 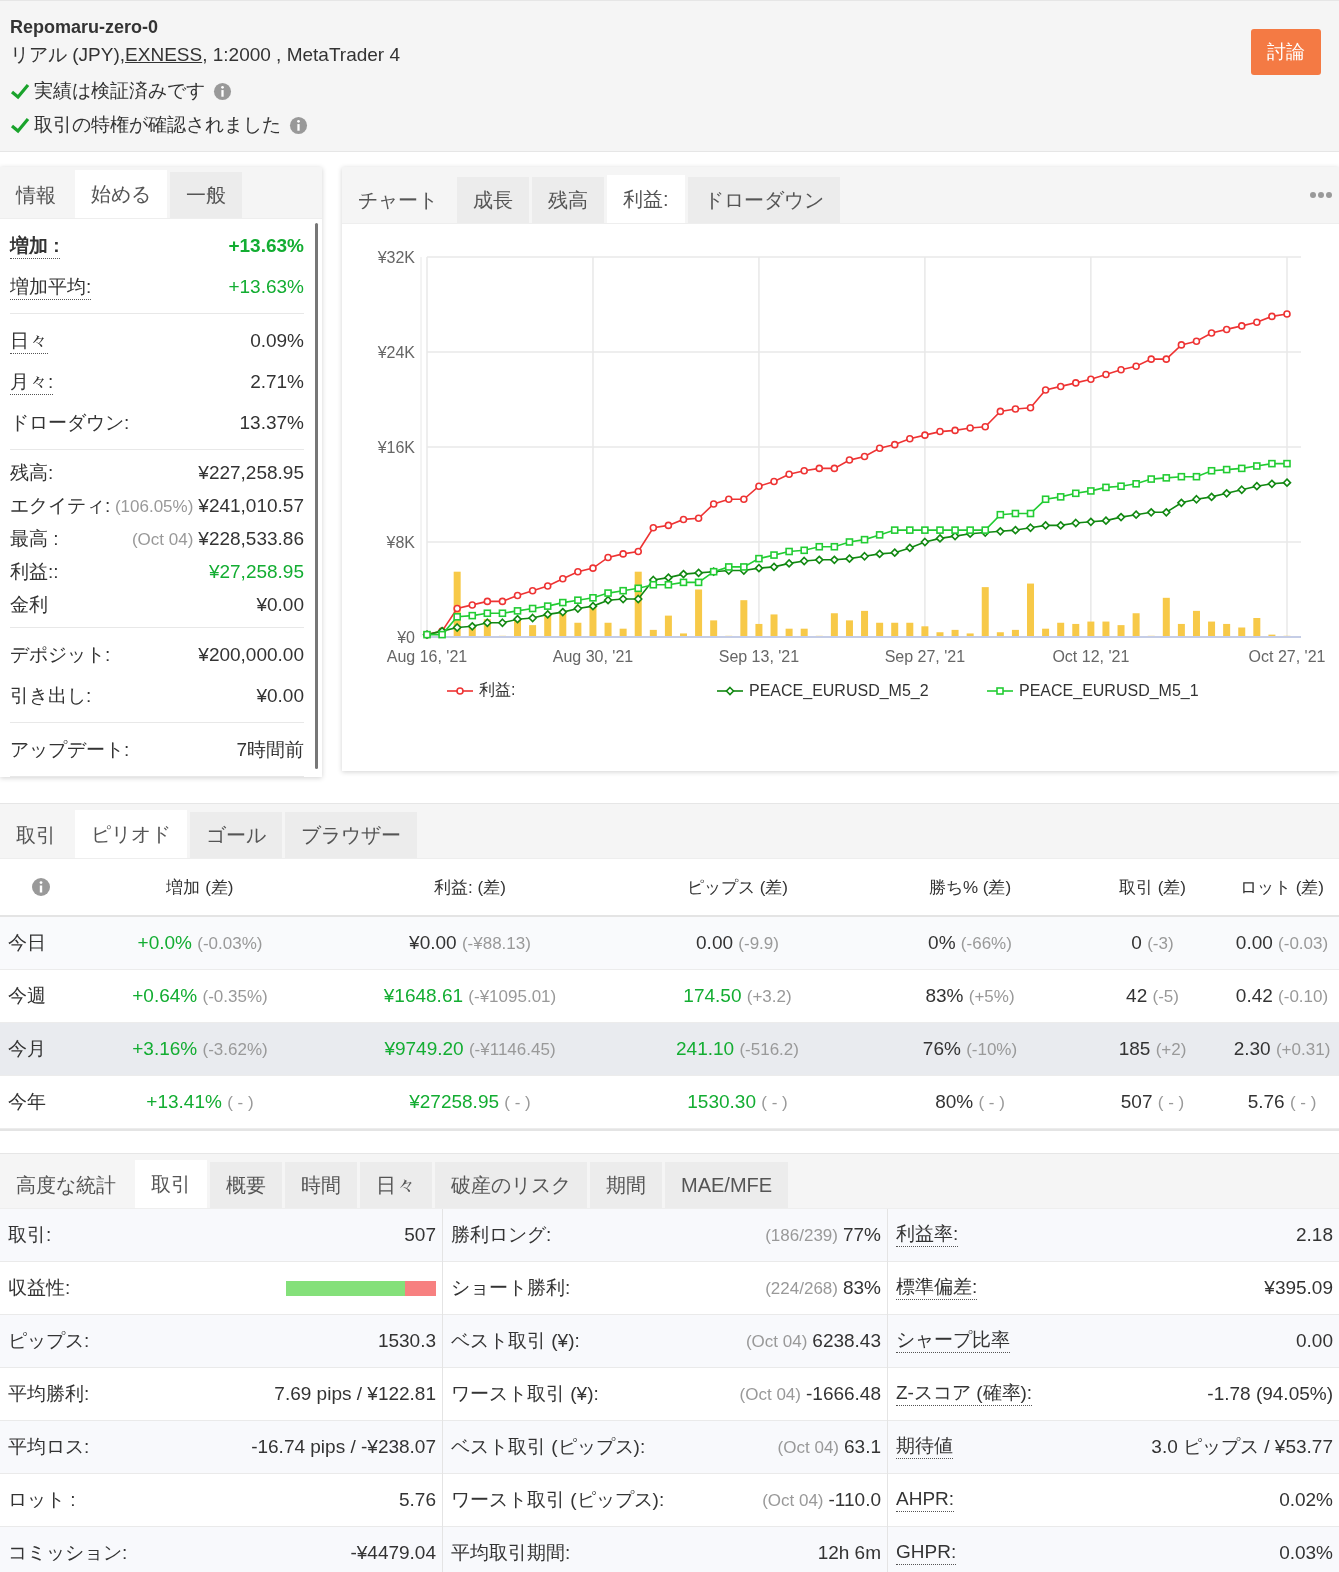 I want to click on stat-value: 7時間前, so click(x=270, y=750).